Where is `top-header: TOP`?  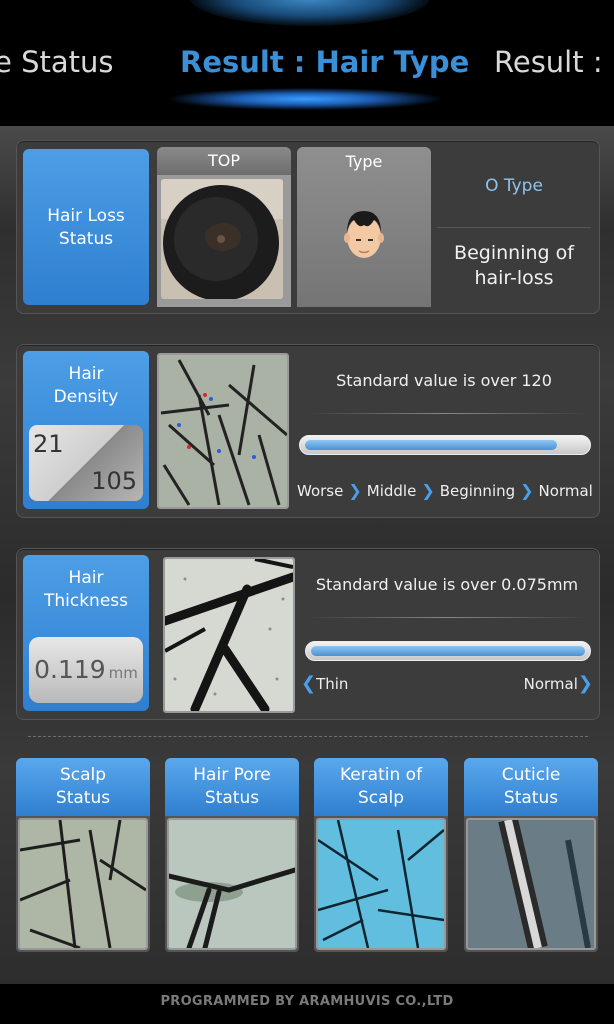 top-header: TOP is located at coordinates (224, 161).